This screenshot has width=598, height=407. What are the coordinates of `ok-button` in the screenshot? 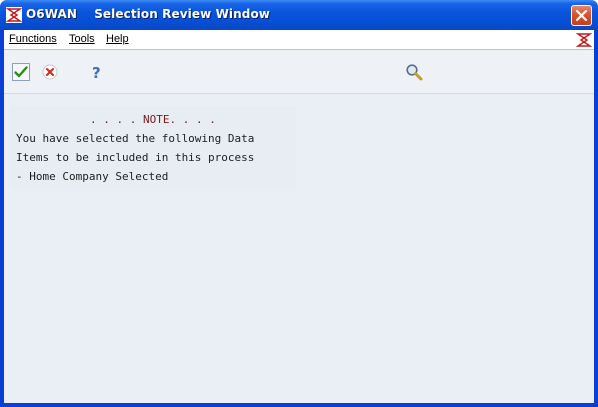 It's located at (21, 72).